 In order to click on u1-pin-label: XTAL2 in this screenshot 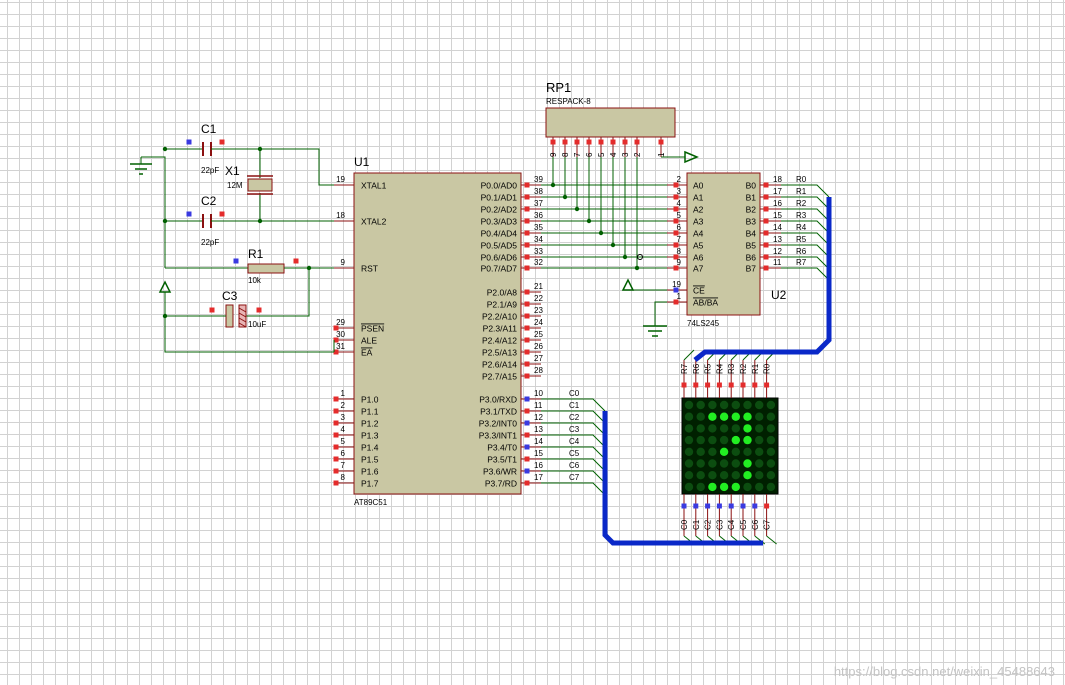, I will do `click(374, 222)`.